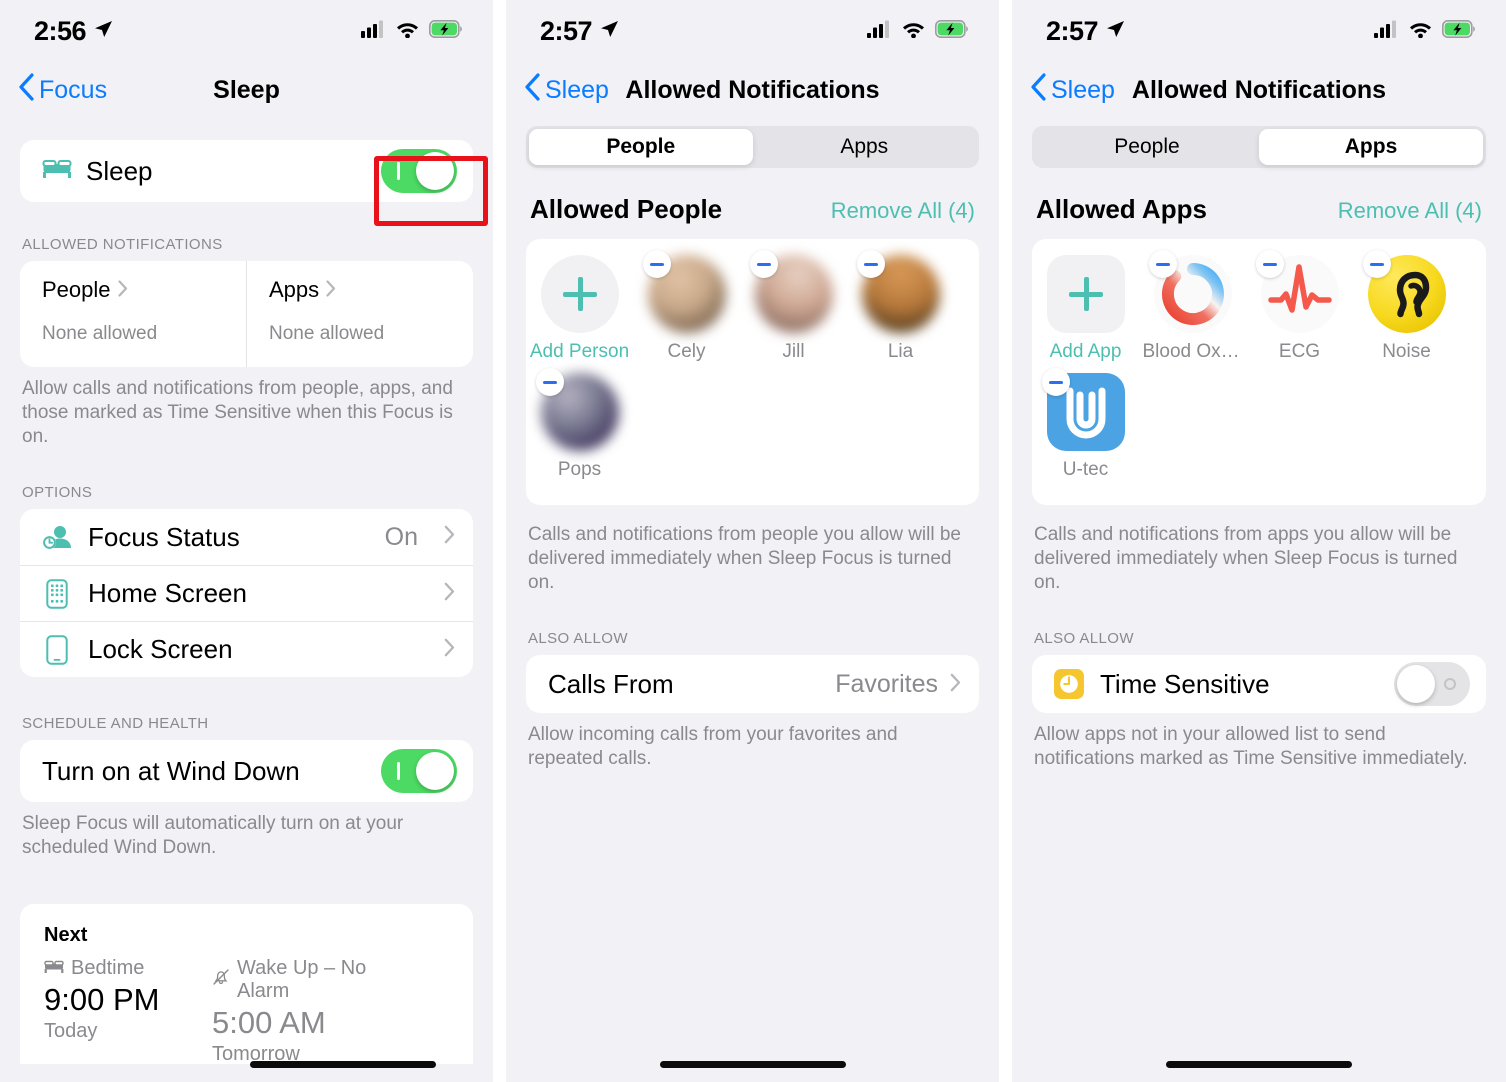 The width and height of the screenshot is (1506, 1082). What do you see at coordinates (144, 290) in the screenshot?
I see `allowed-people-title-row: People` at bounding box center [144, 290].